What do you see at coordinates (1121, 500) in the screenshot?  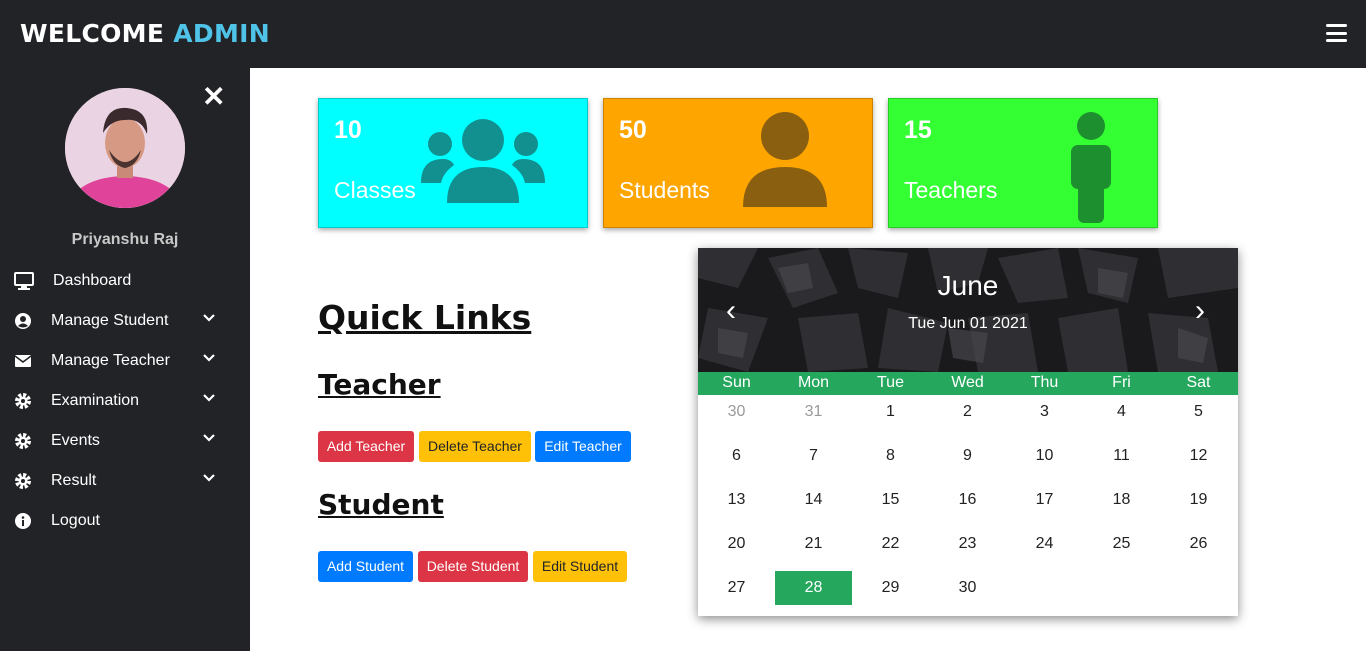 I see `calendar-day: 18` at bounding box center [1121, 500].